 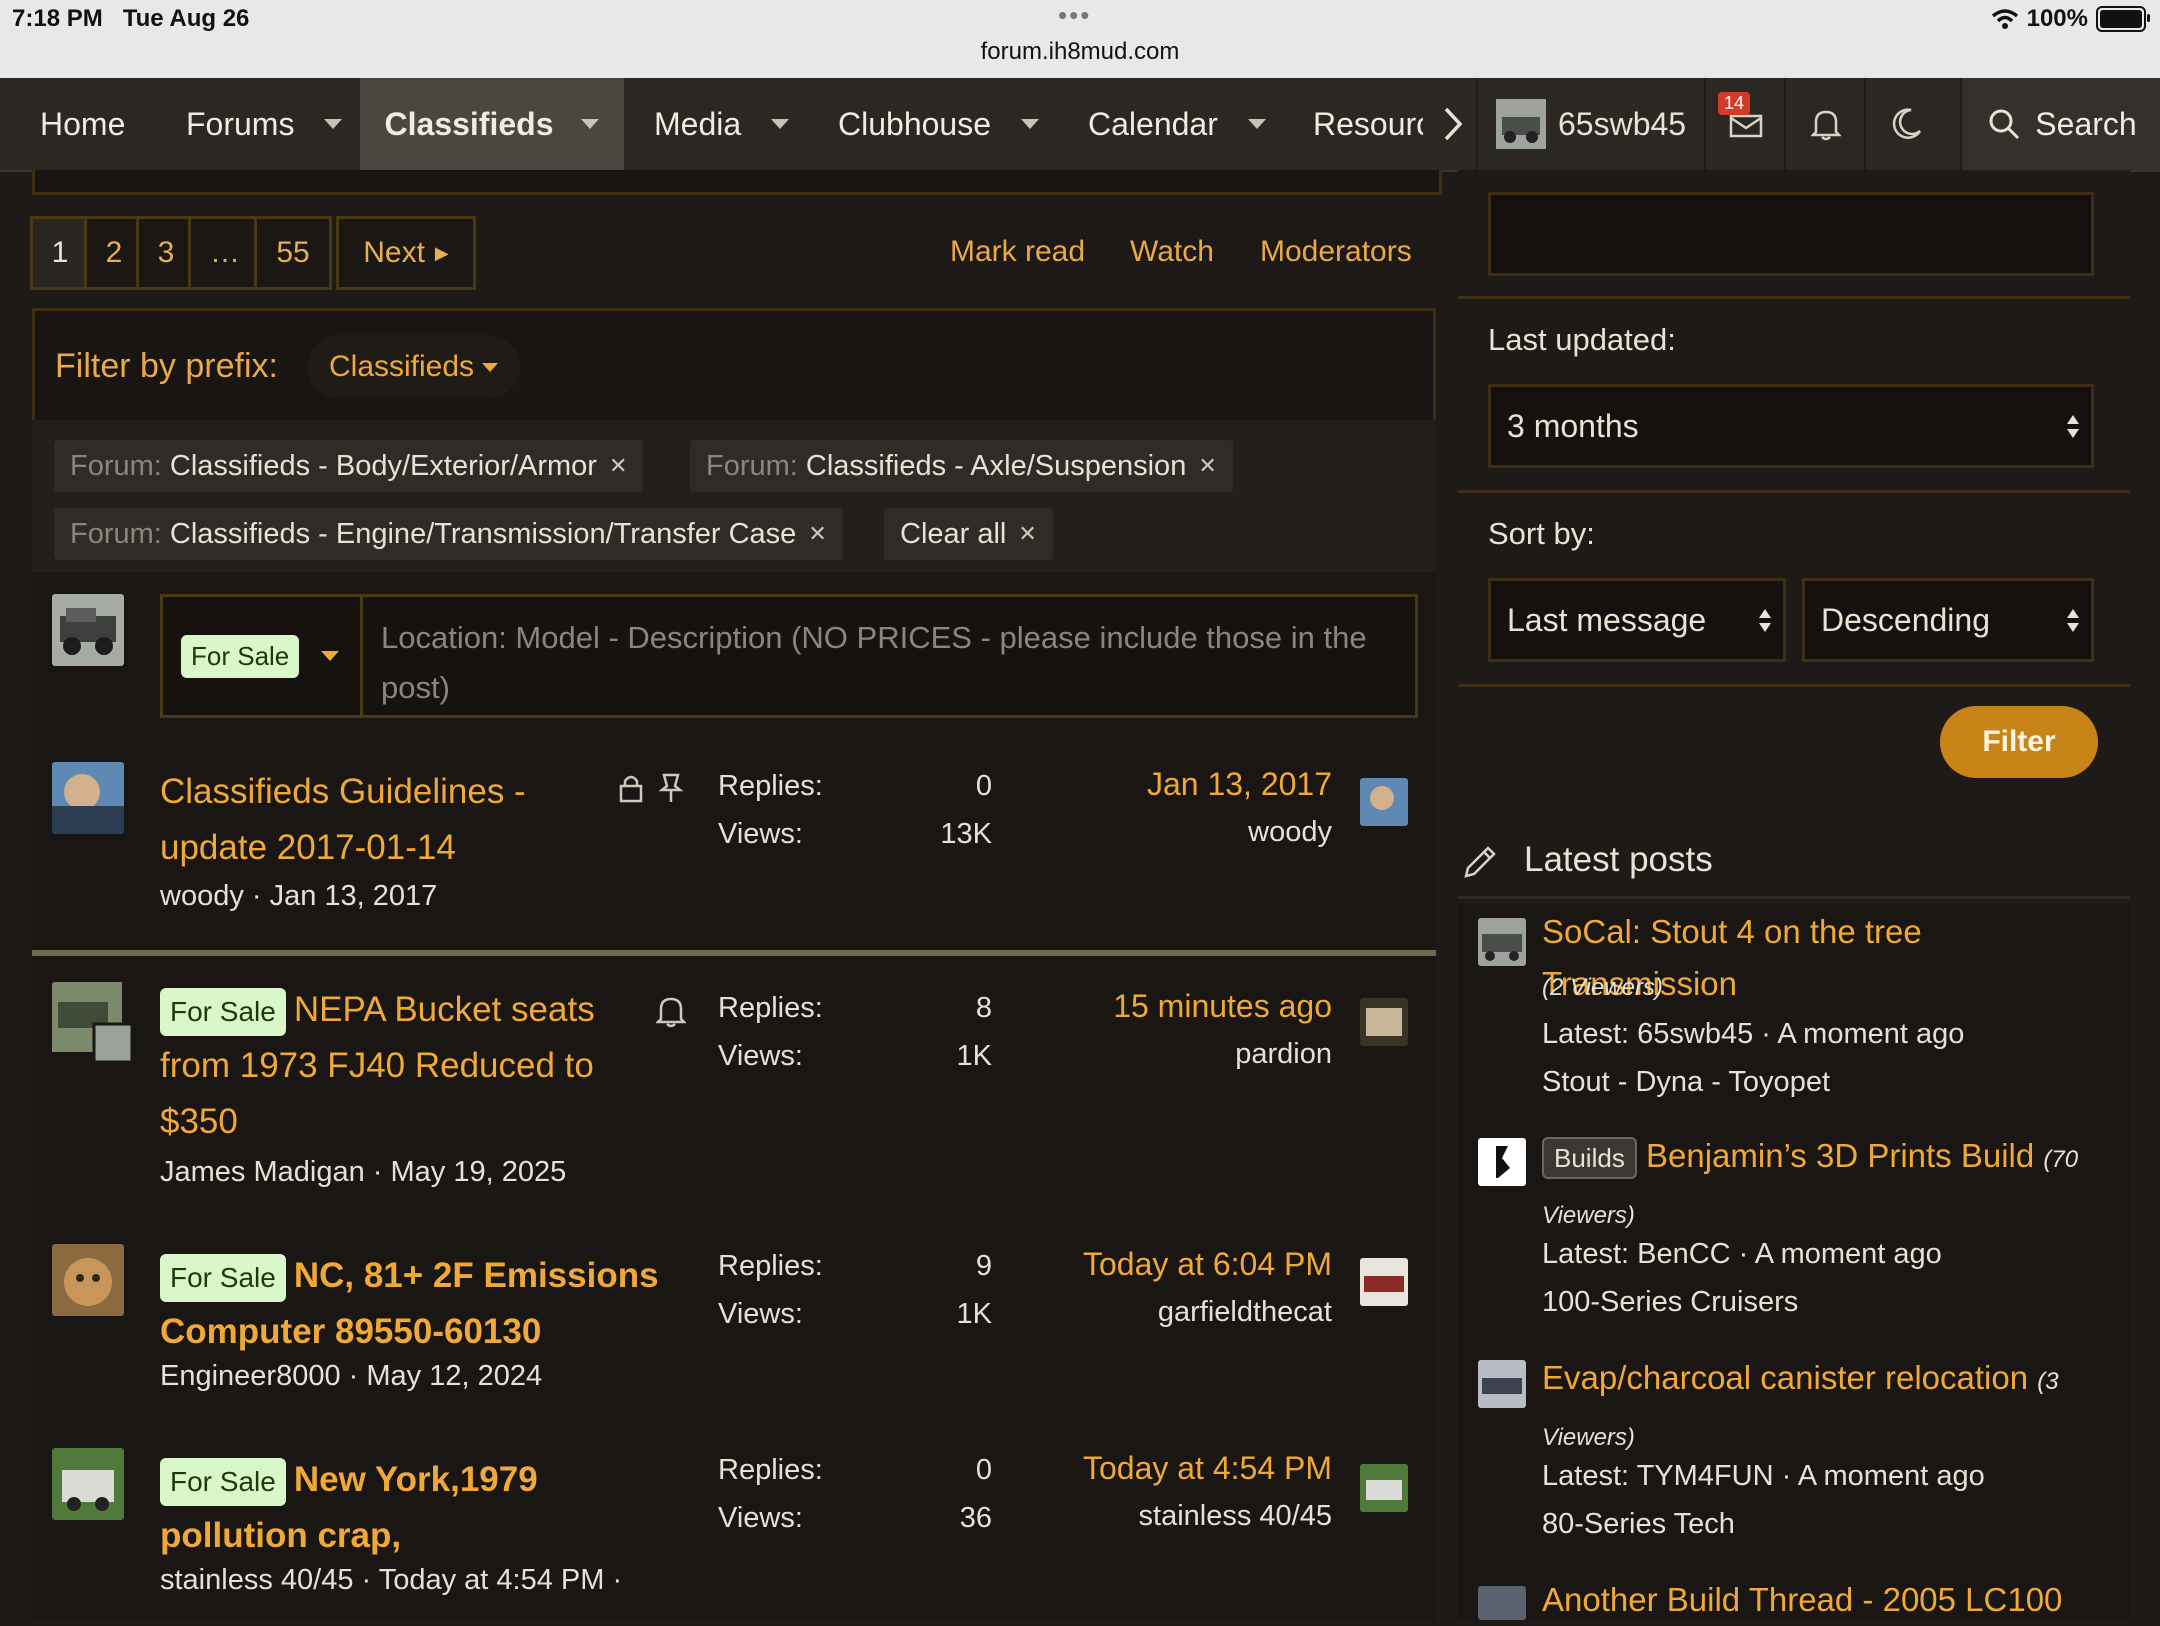 I want to click on filter-chip-axle-suspension: Forum: Classifieds - Axle/Suspension ✕, so click(x=961, y=466).